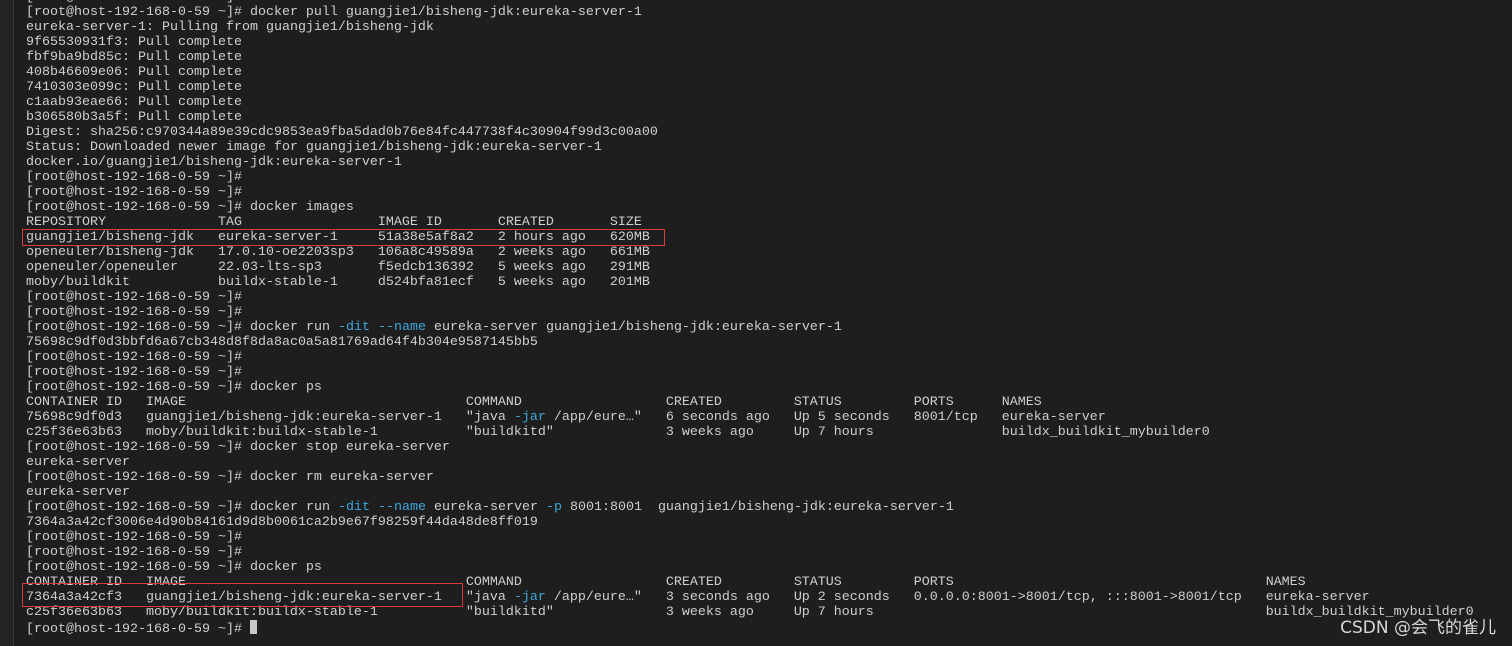 The image size is (1512, 646). I want to click on command-option: --name, so click(401, 507).